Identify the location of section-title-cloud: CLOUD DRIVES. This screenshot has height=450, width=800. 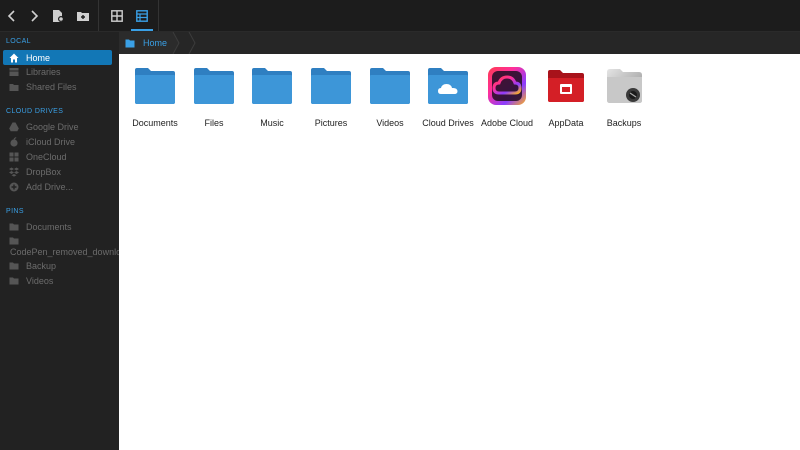
(35, 111).